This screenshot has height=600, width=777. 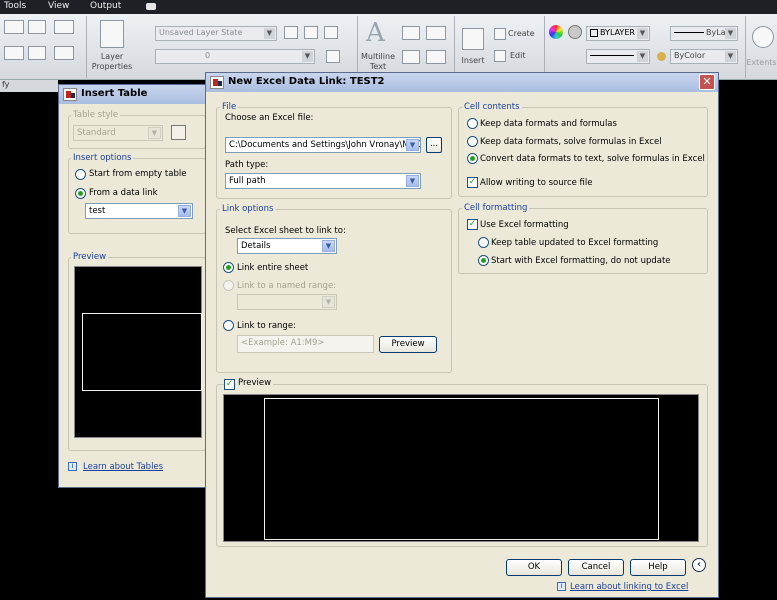 I want to click on color-combo-value: BYLAYER, so click(x=617, y=32).